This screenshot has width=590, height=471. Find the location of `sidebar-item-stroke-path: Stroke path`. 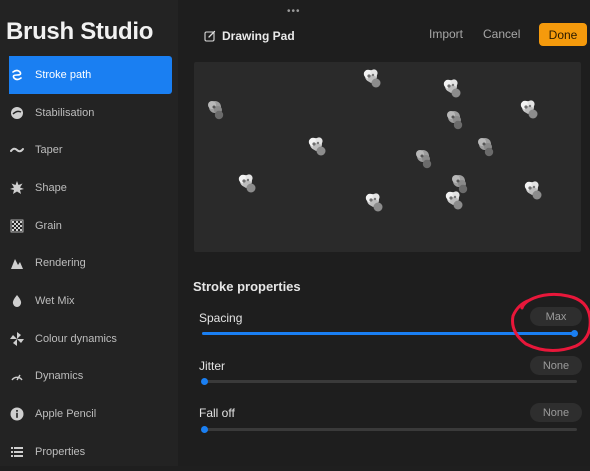

sidebar-item-stroke-path: Stroke path is located at coordinates (90, 75).